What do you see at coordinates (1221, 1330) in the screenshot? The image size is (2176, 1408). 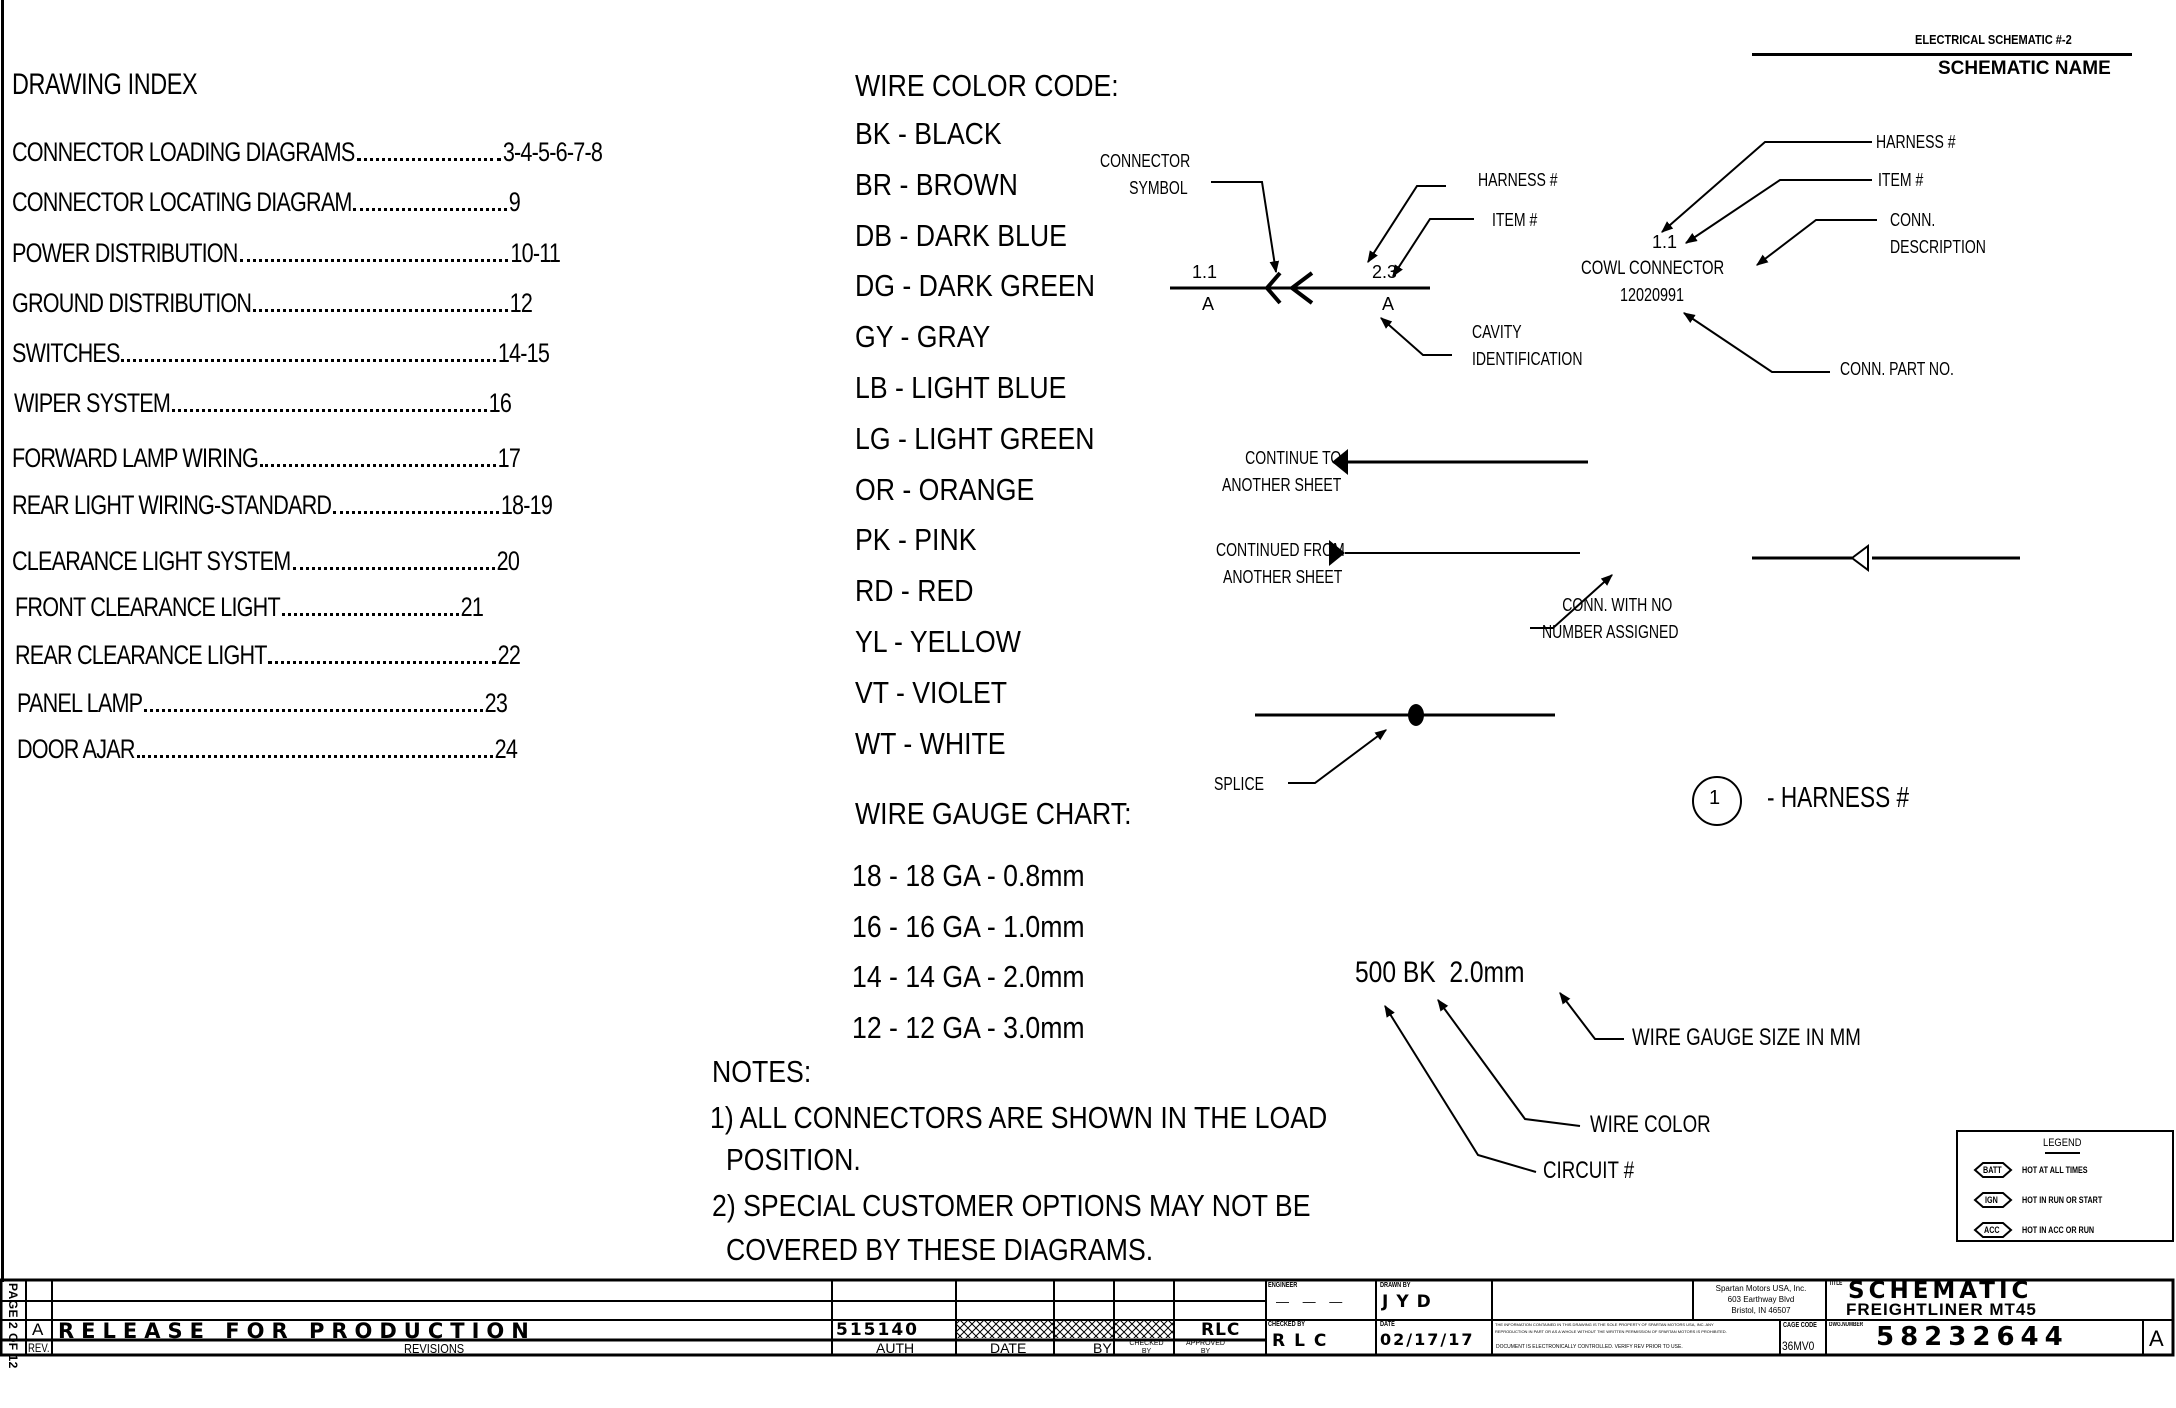 I see `approved-value: RLC` at bounding box center [1221, 1330].